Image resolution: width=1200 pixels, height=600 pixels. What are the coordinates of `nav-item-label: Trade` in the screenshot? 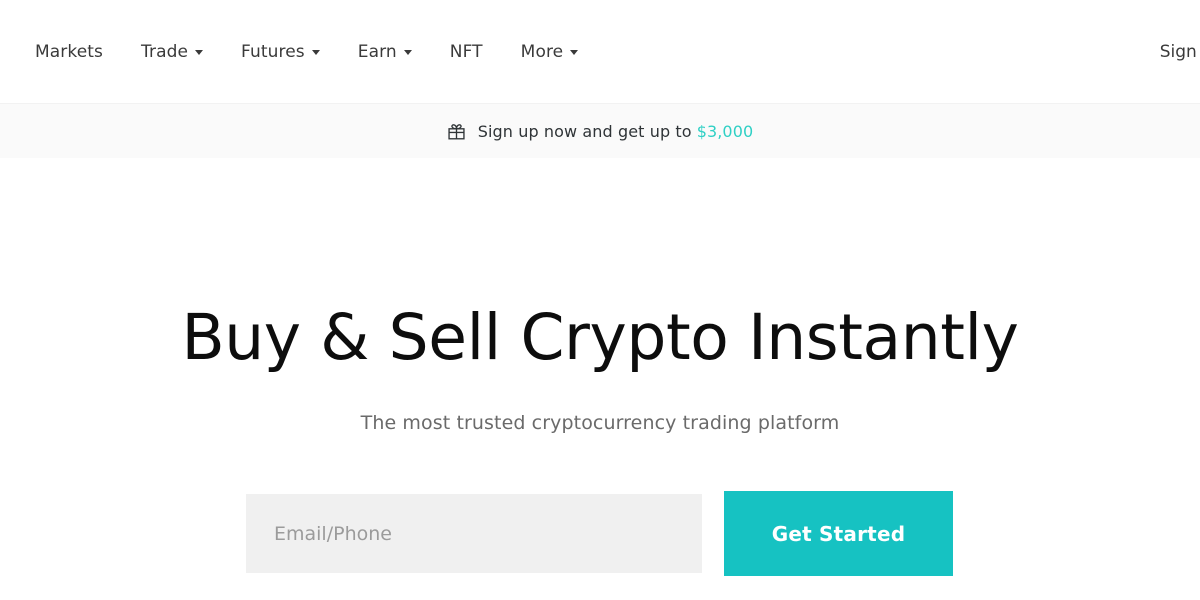 It's located at (165, 52).